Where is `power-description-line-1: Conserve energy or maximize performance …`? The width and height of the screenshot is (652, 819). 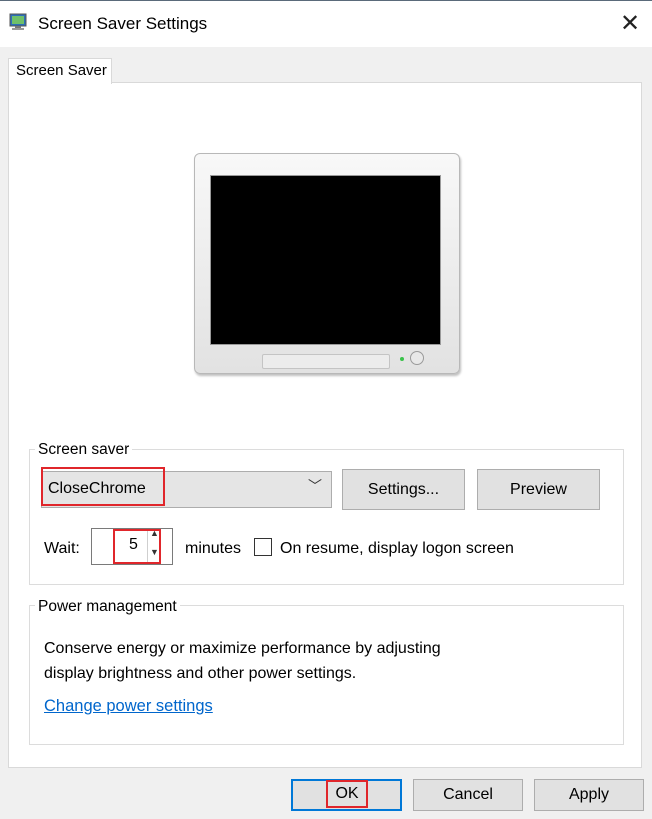 power-description-line-1: Conserve energy or maximize performance … is located at coordinates (242, 648).